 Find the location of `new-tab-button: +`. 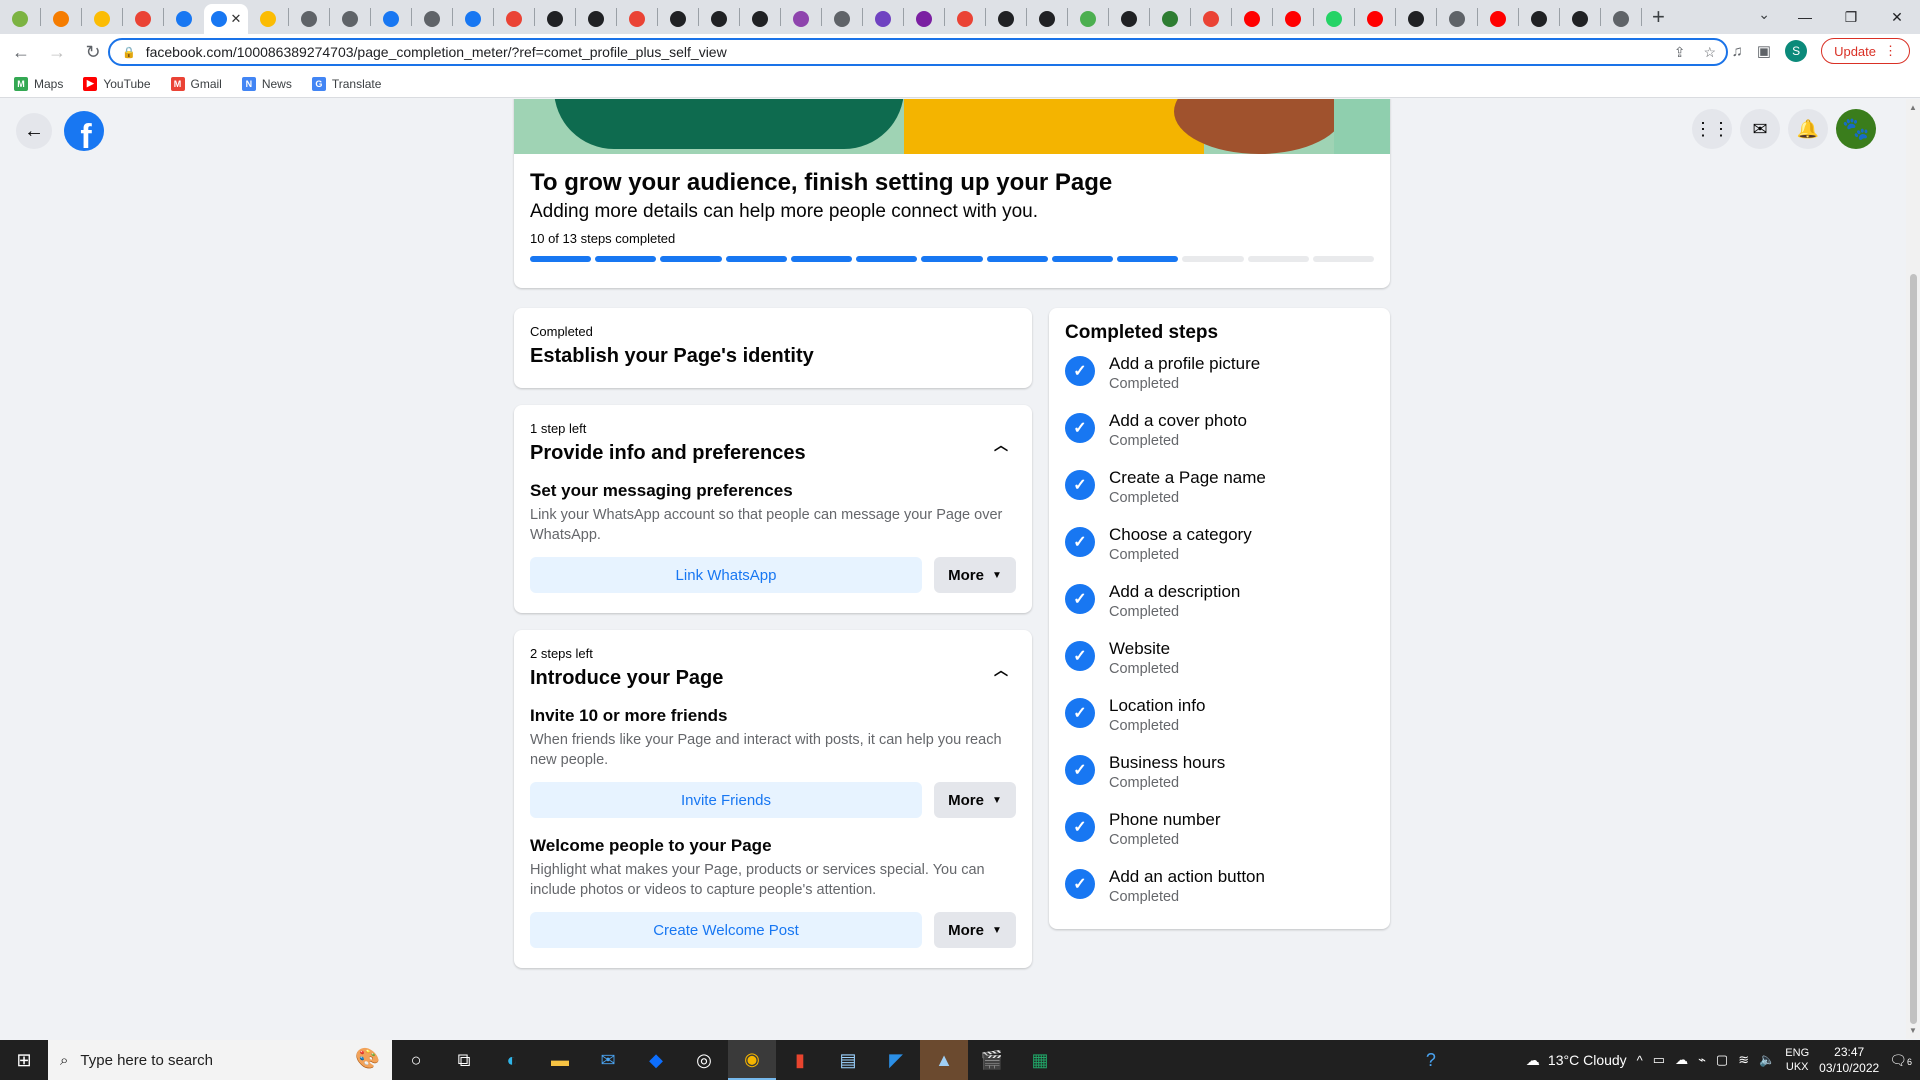

new-tab-button: + is located at coordinates (1658, 17).